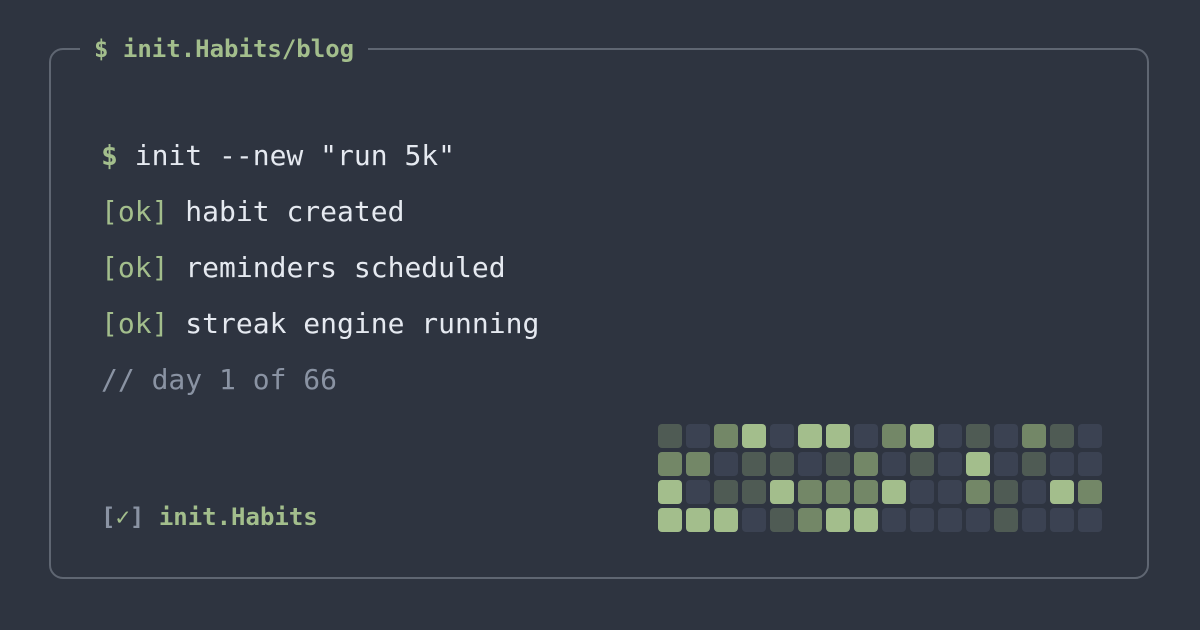  Describe the element at coordinates (109, 155) in the screenshot. I see `prompt-symbol: $` at that location.